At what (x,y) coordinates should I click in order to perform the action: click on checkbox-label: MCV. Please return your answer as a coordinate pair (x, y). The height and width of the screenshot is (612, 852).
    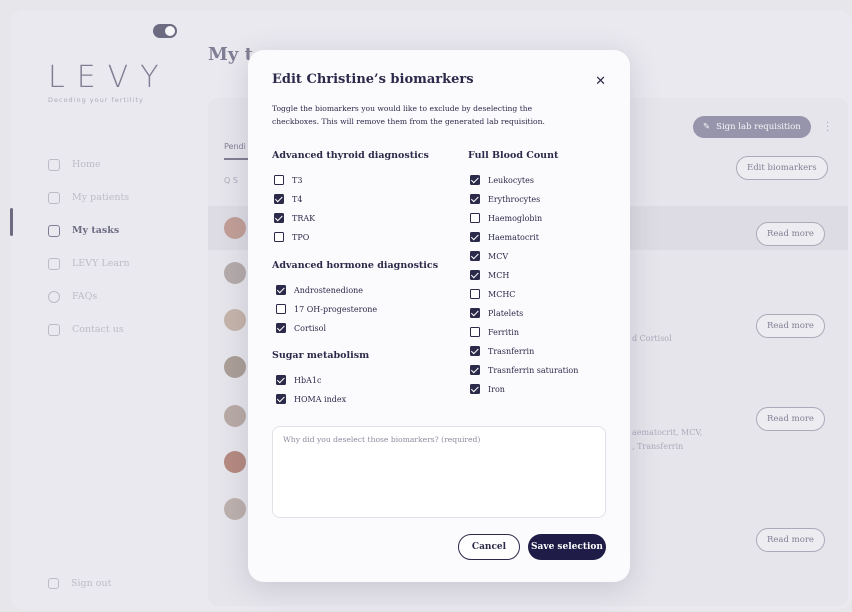
    Looking at the image, I should click on (498, 256).